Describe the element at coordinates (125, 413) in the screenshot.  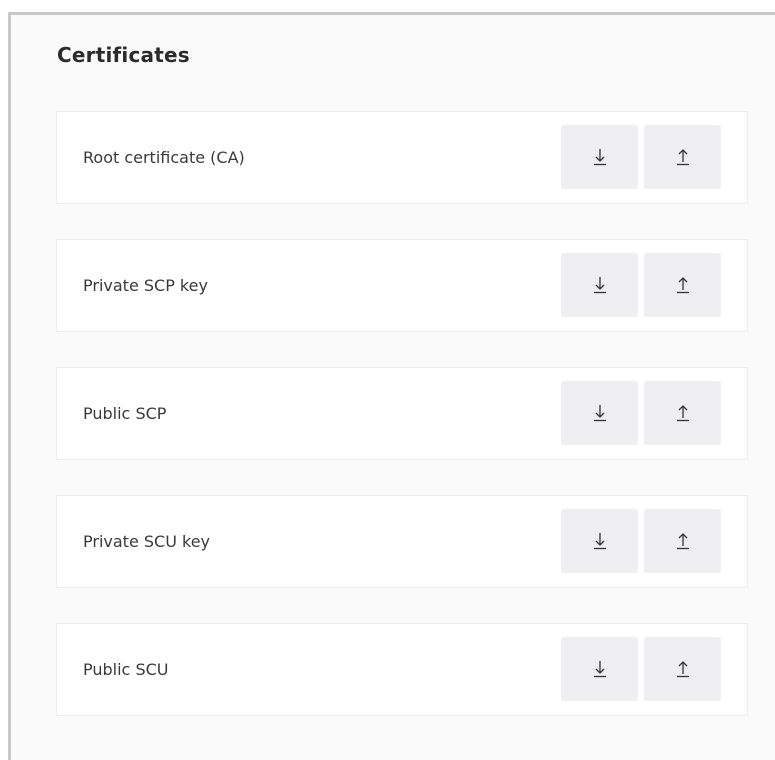
I see `certificate-label: Public SCP` at that location.